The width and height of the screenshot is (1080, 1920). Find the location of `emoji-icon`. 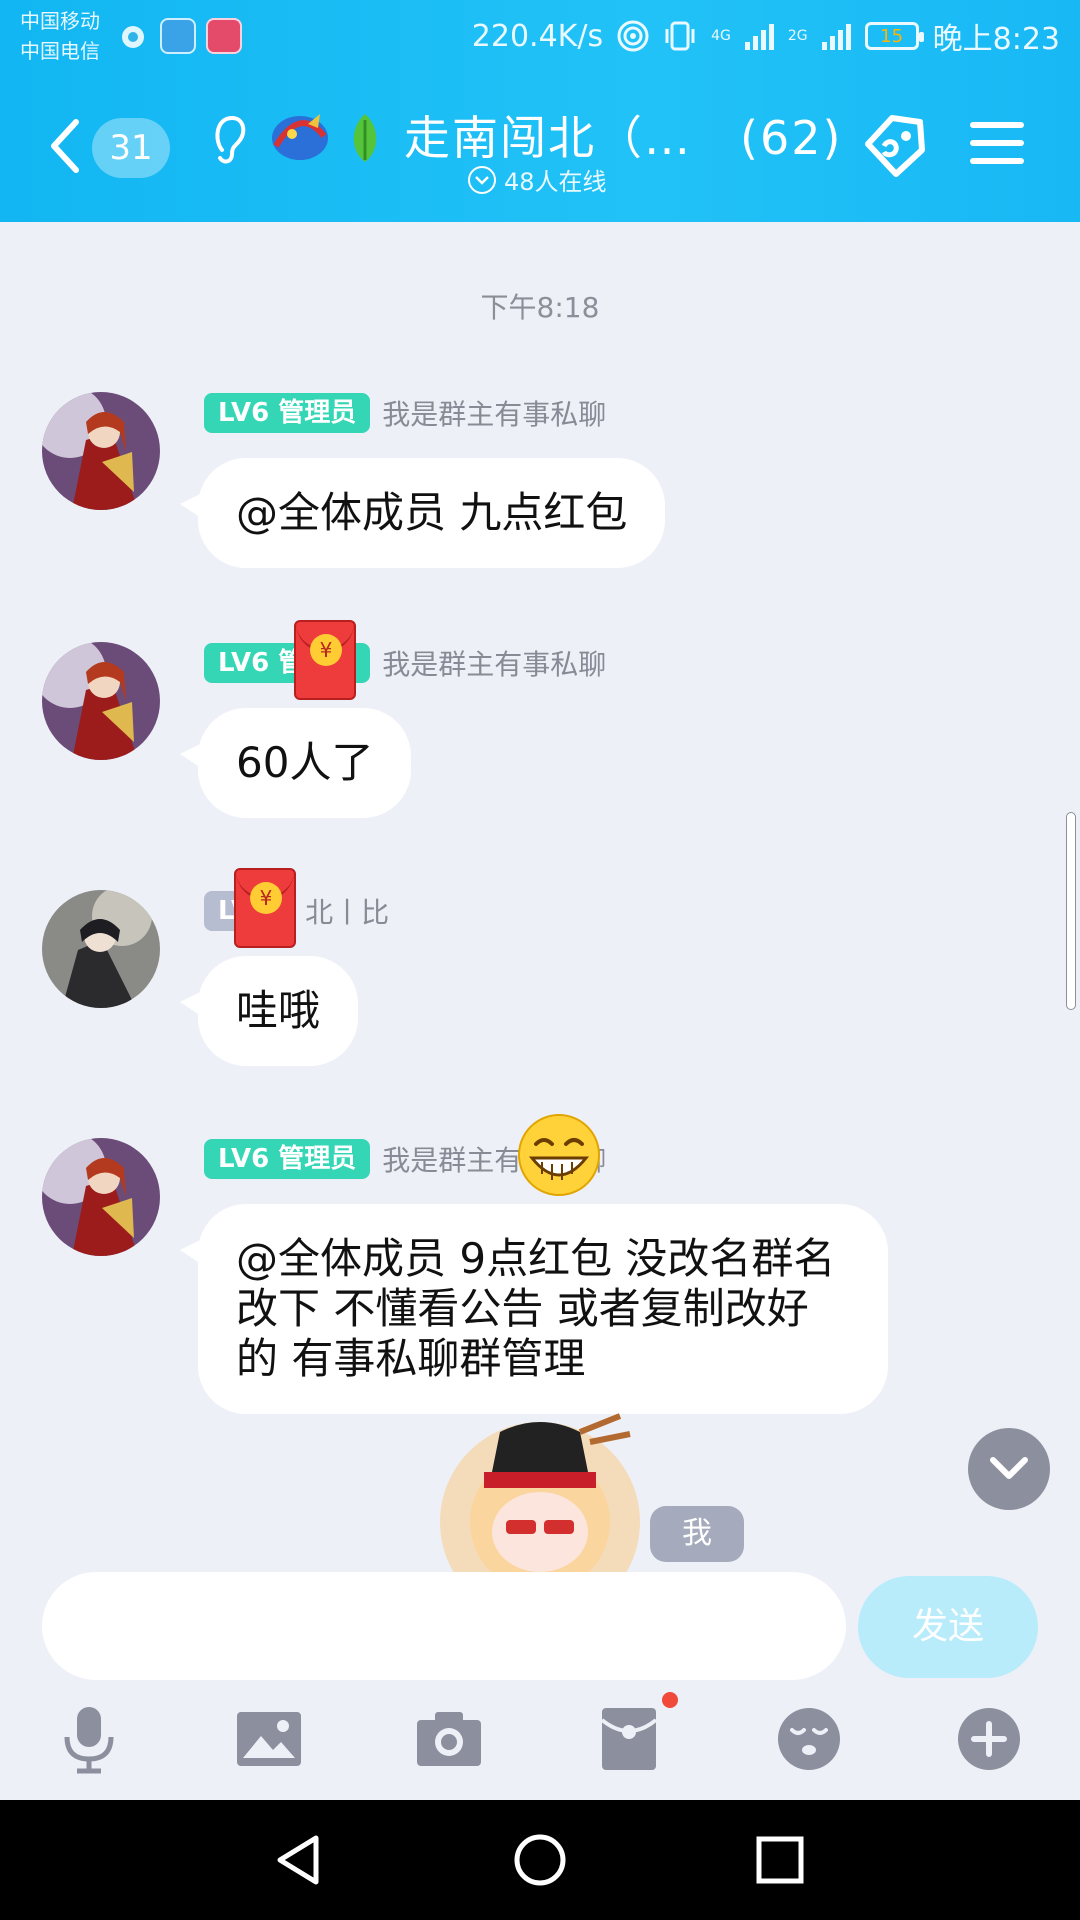

emoji-icon is located at coordinates (809, 1739).